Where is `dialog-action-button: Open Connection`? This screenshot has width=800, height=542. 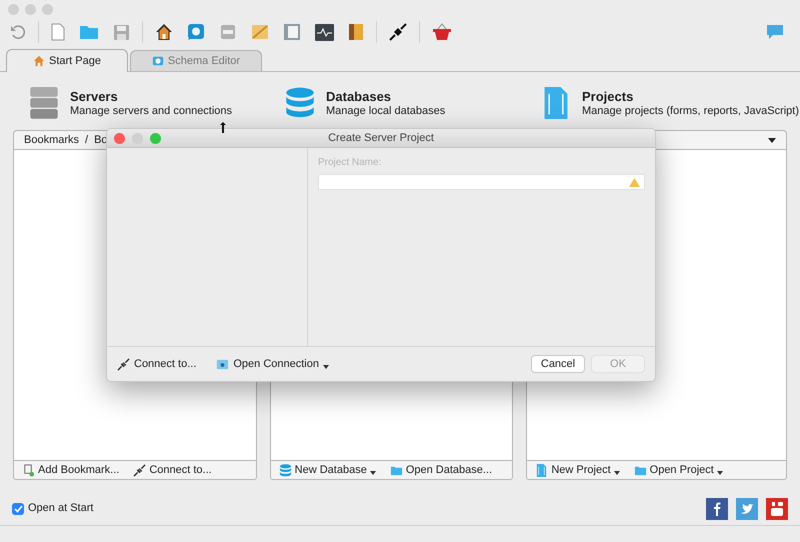 dialog-action-button: Open Connection is located at coordinates (272, 364).